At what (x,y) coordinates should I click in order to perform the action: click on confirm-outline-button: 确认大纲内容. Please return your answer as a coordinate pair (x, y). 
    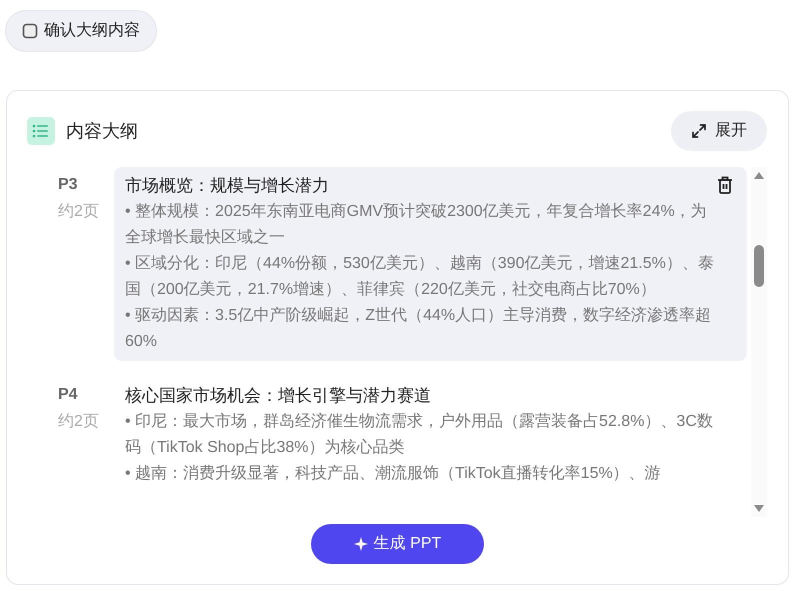
    Looking at the image, I should click on (81, 31).